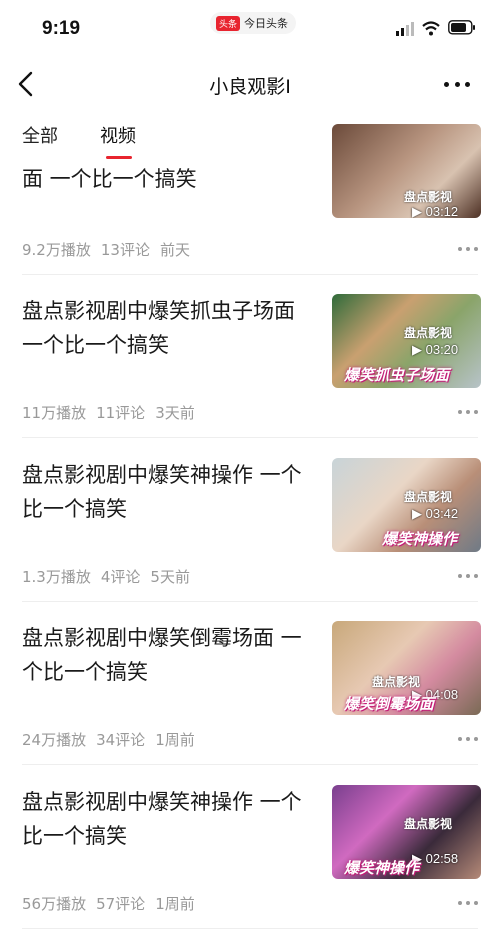 Image resolution: width=500 pixels, height=929 pixels. I want to click on publish-time: 前天, so click(174, 250).